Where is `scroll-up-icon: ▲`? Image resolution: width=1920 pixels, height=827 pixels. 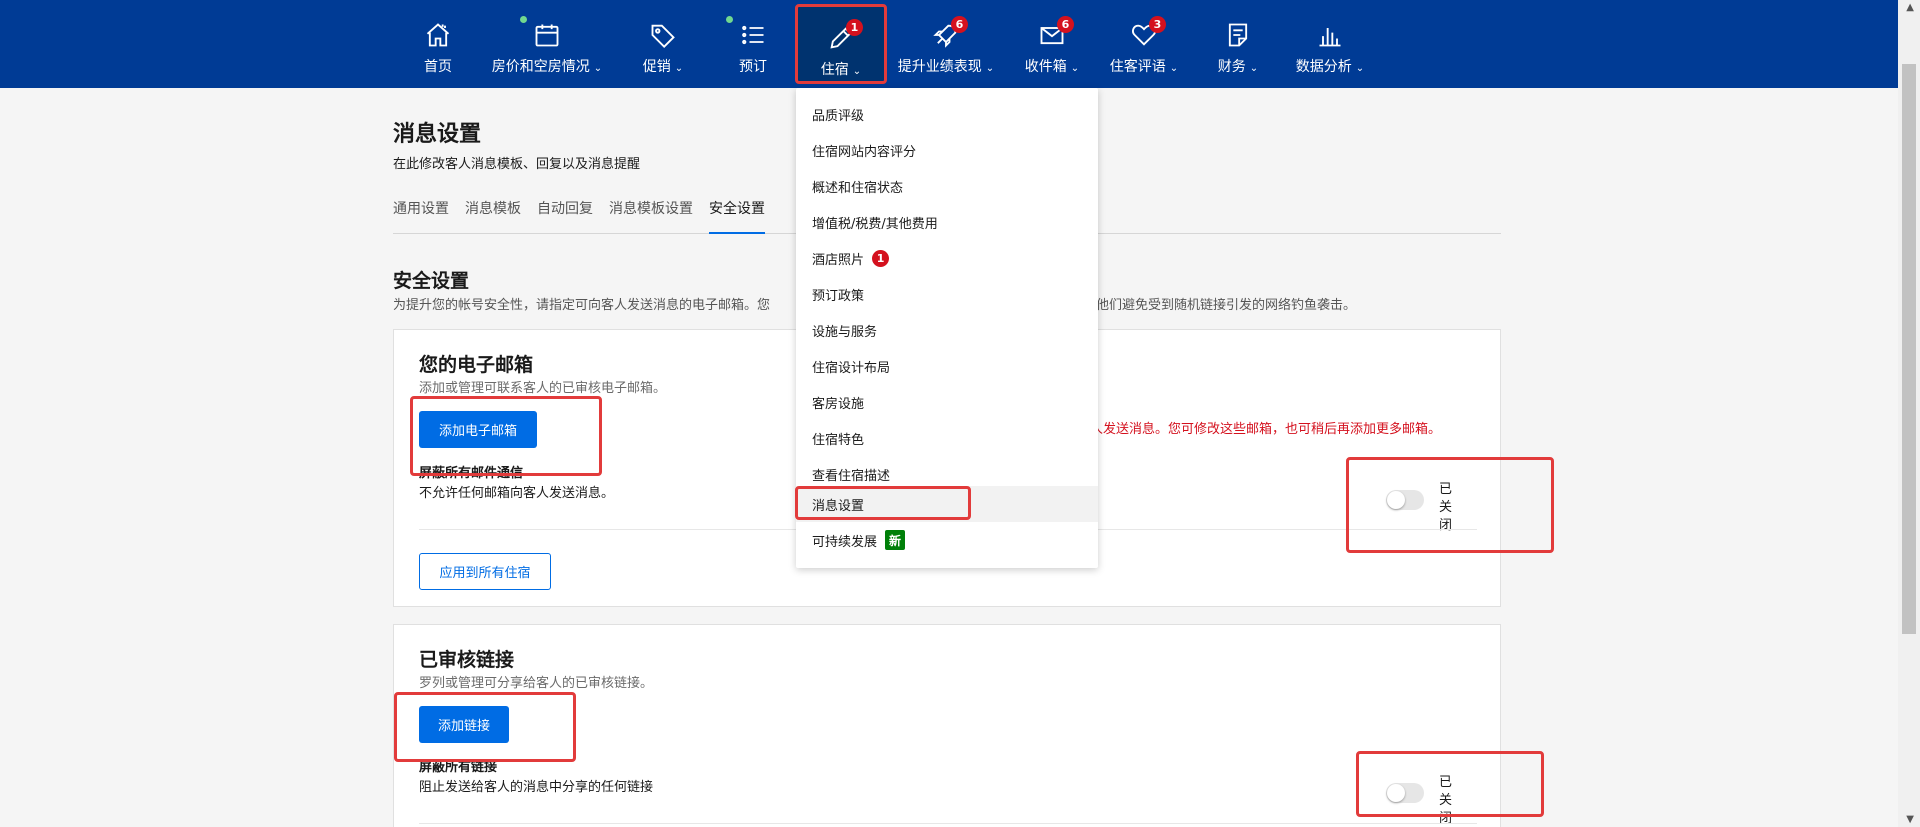
scroll-up-icon: ▲ is located at coordinates (1910, 7).